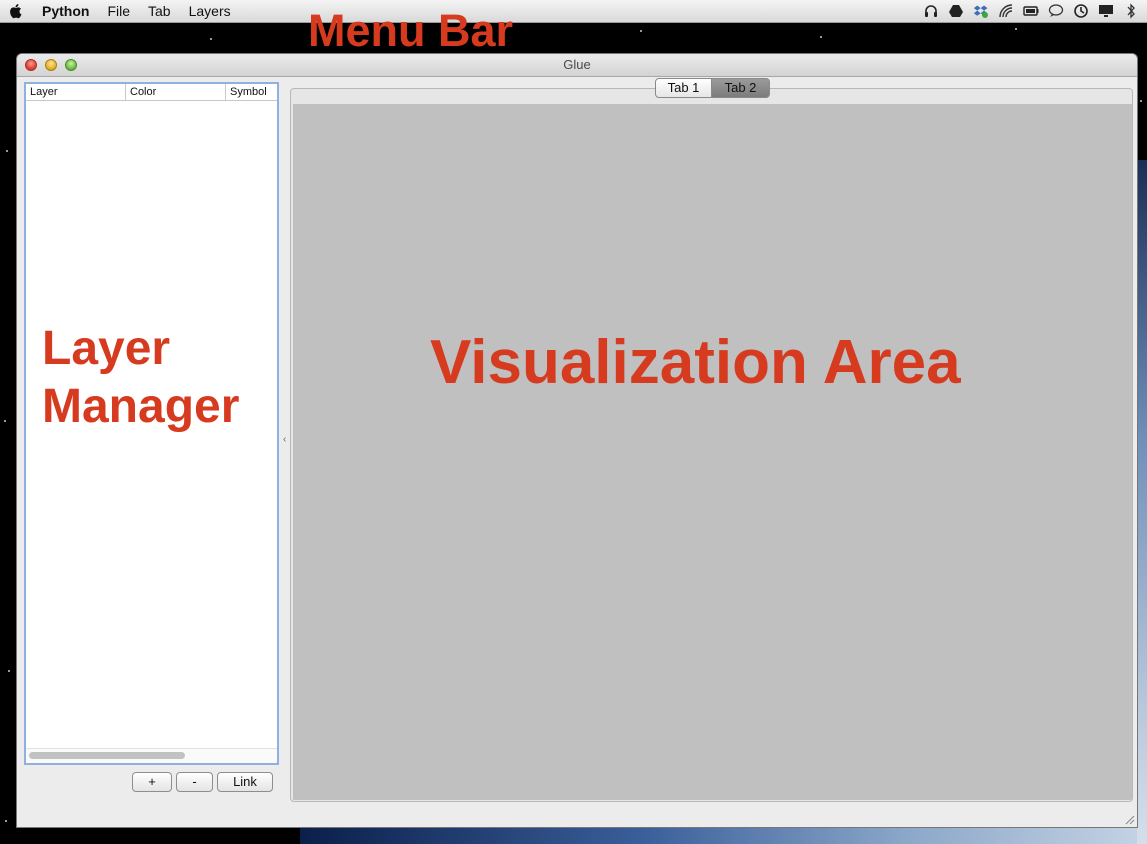  What do you see at coordinates (930, 10) in the screenshot?
I see `headphones-icon` at bounding box center [930, 10].